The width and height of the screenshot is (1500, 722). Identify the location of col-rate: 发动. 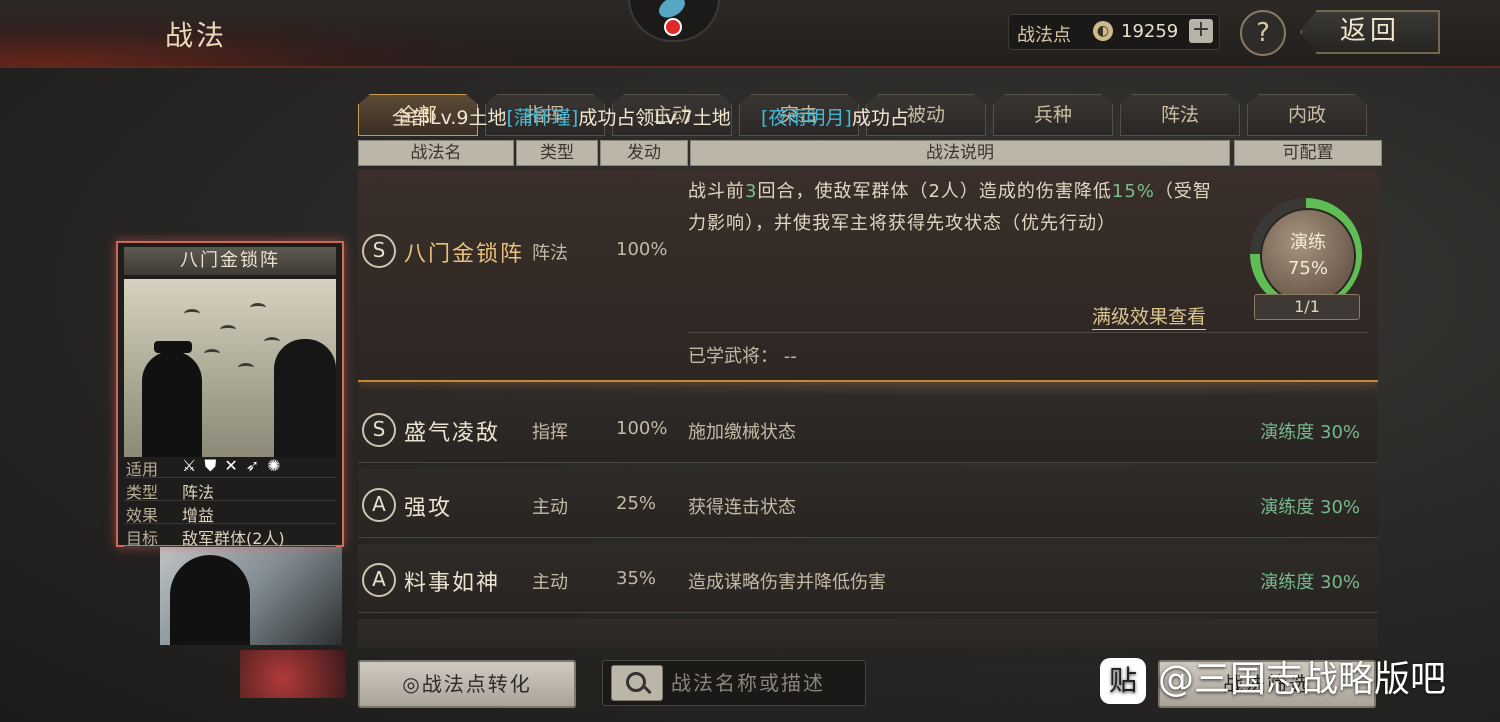
(644, 153).